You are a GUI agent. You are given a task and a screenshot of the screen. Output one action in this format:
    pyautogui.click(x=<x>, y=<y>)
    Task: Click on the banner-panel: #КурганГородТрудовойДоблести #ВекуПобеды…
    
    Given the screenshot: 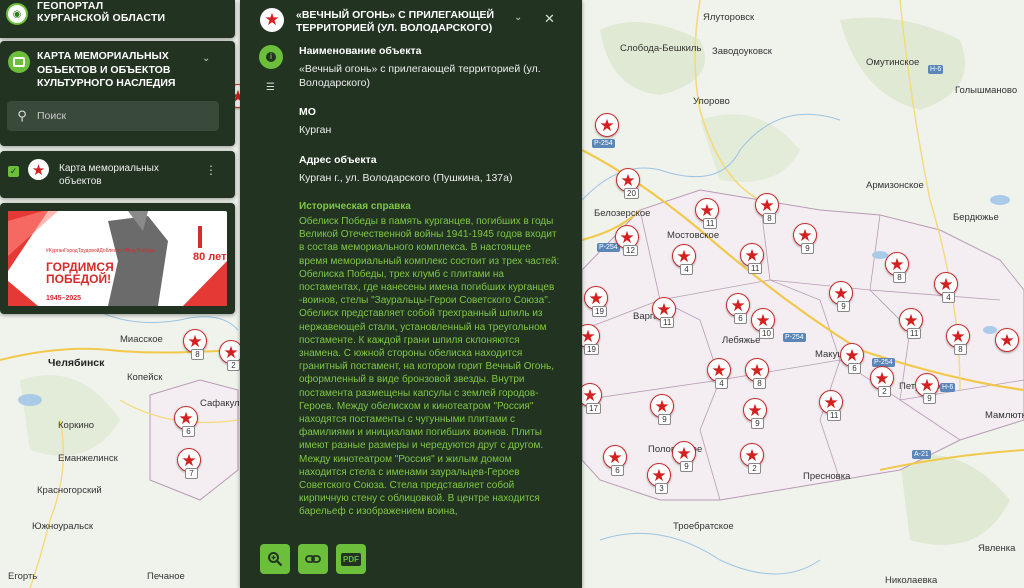 What is the action you would take?
    pyautogui.click(x=117, y=258)
    